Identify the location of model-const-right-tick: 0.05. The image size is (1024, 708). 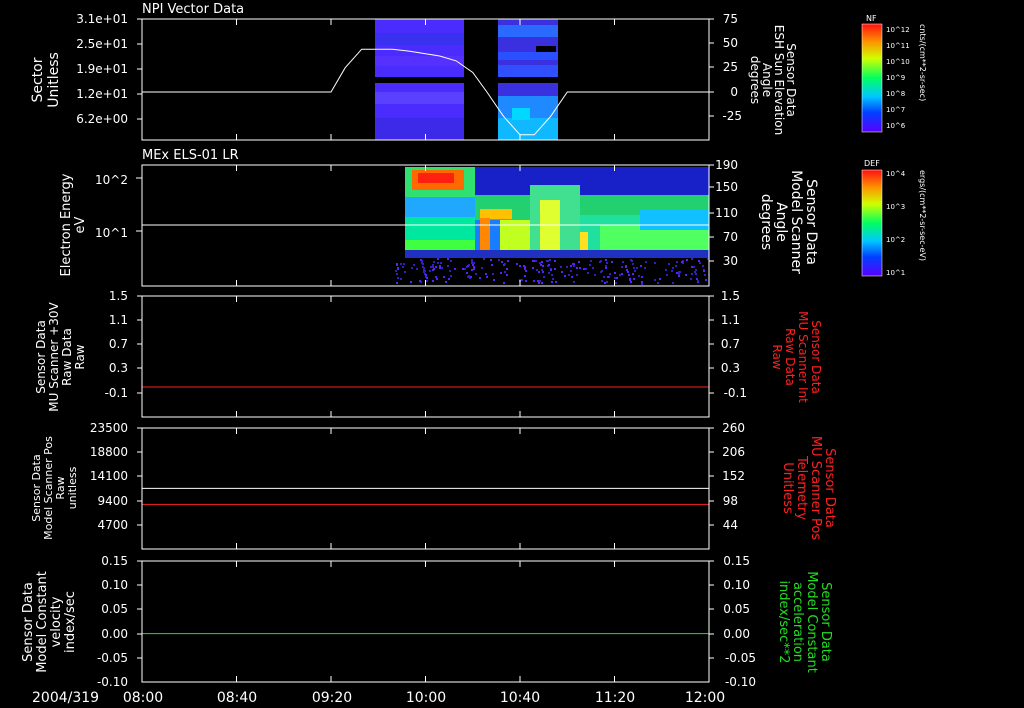
(736, 609).